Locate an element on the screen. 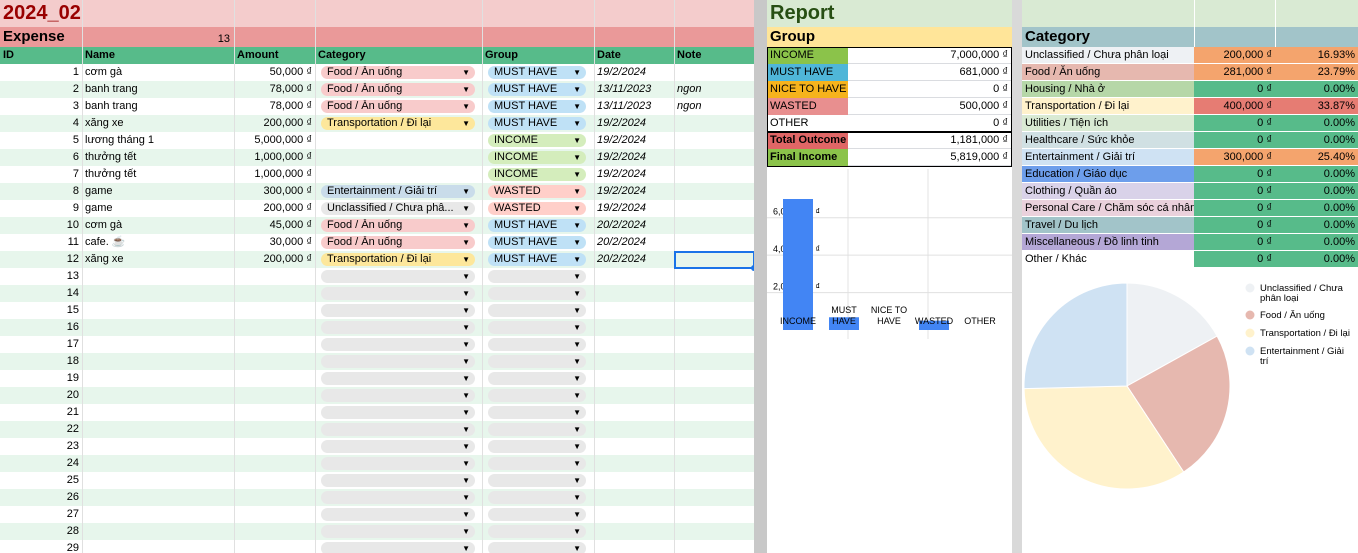 Image resolution: width=1358 pixels, height=553 pixels. row-id: 17 is located at coordinates (41, 344).